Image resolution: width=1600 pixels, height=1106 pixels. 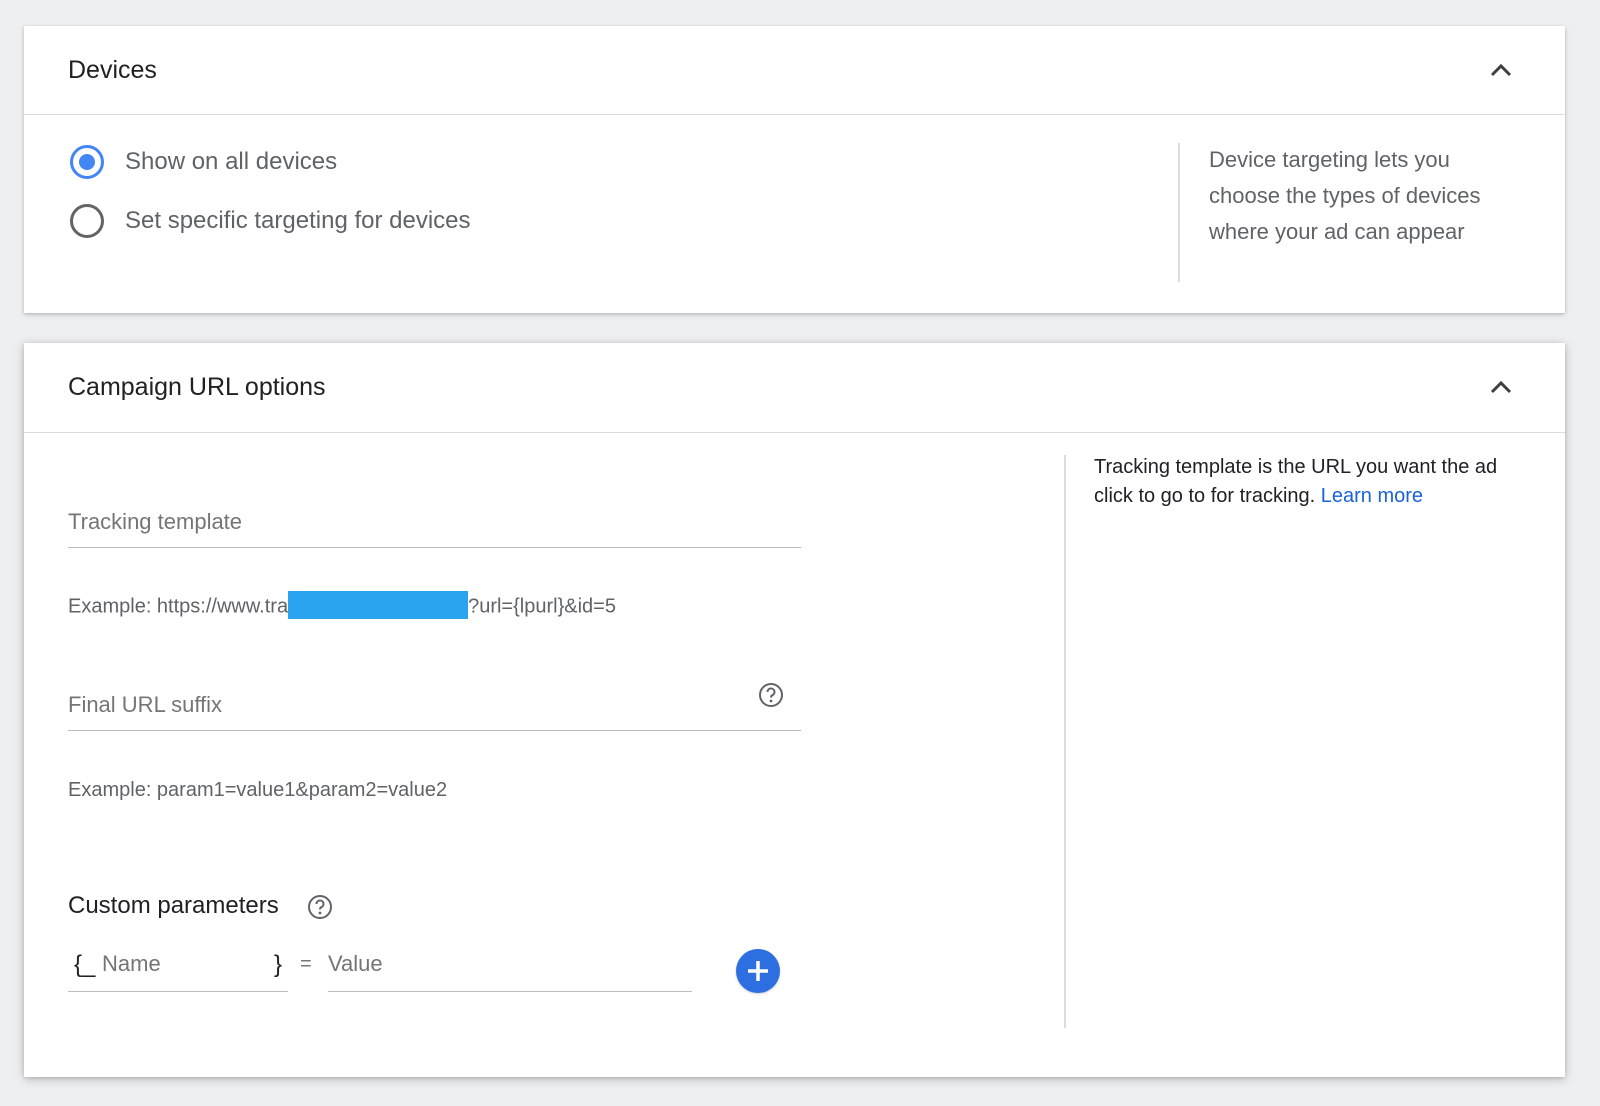 I want to click on tracking-example-suffix: ?url={lpurl}&id=5, so click(x=542, y=606).